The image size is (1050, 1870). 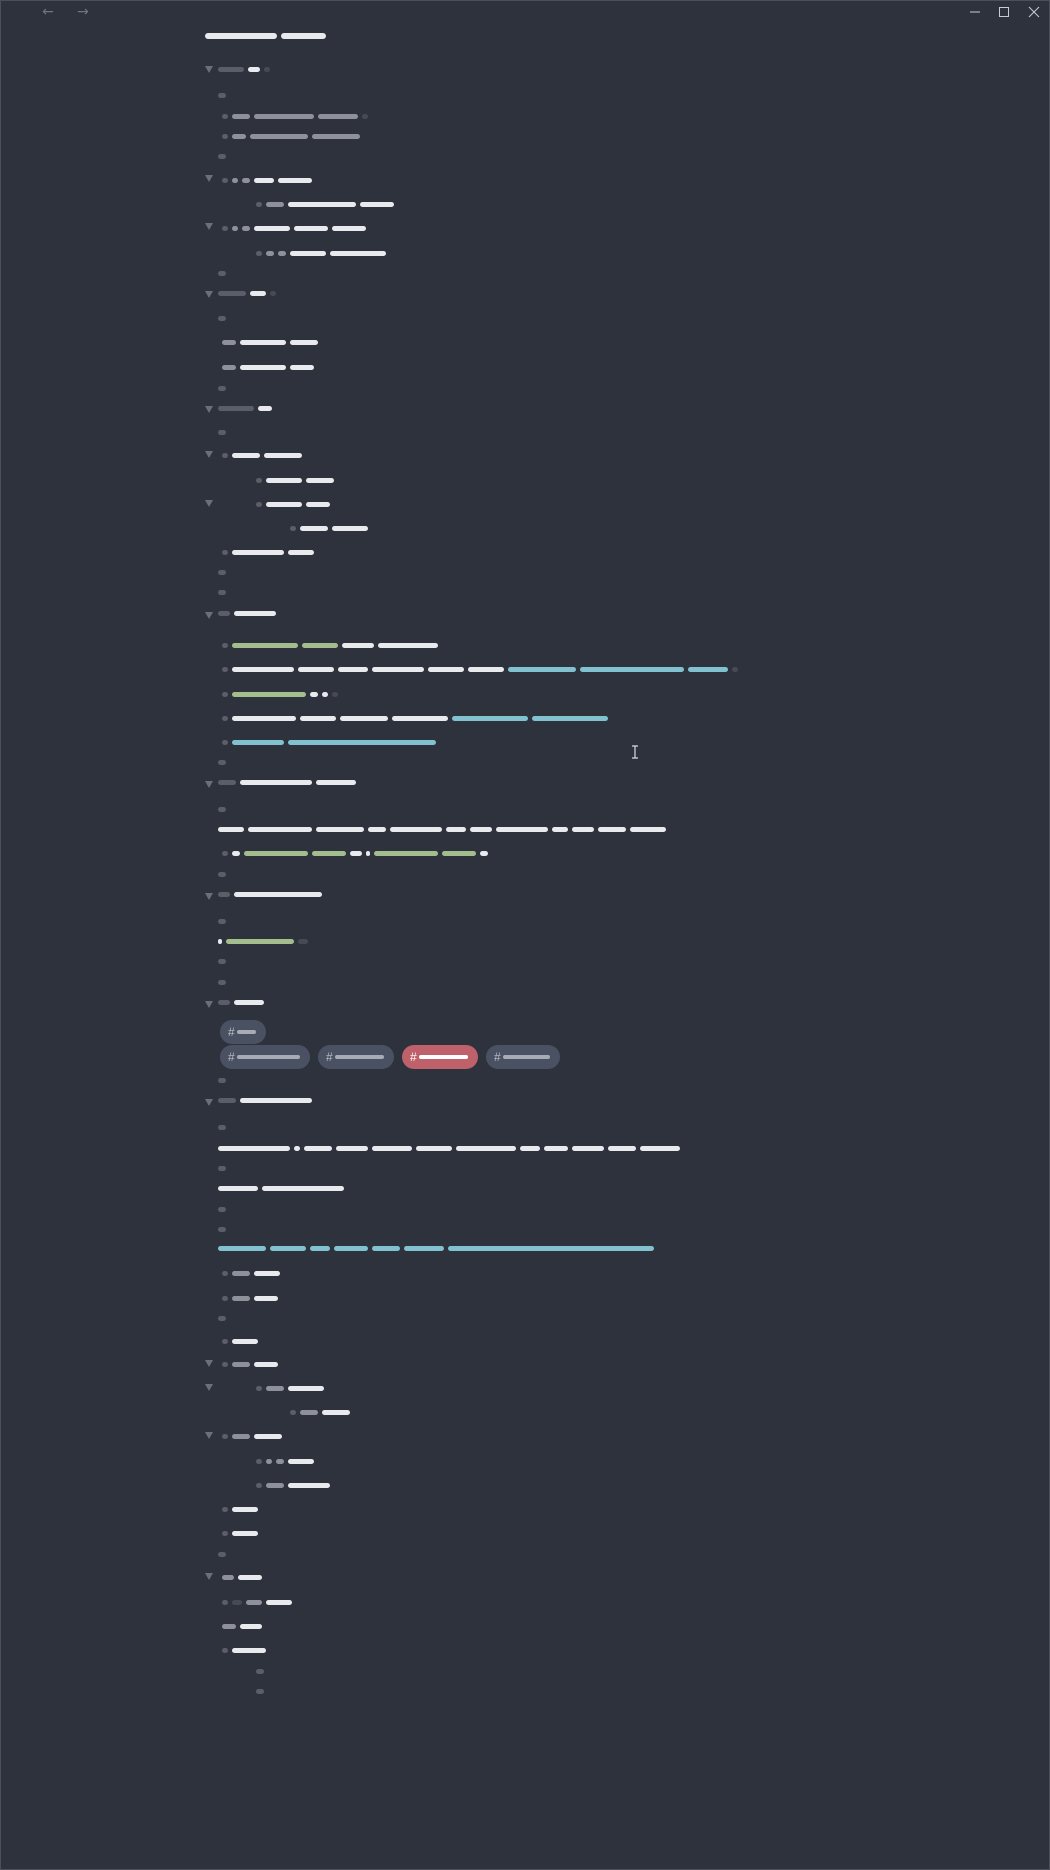 What do you see at coordinates (438, 1248) in the screenshot?
I see `link-line` at bounding box center [438, 1248].